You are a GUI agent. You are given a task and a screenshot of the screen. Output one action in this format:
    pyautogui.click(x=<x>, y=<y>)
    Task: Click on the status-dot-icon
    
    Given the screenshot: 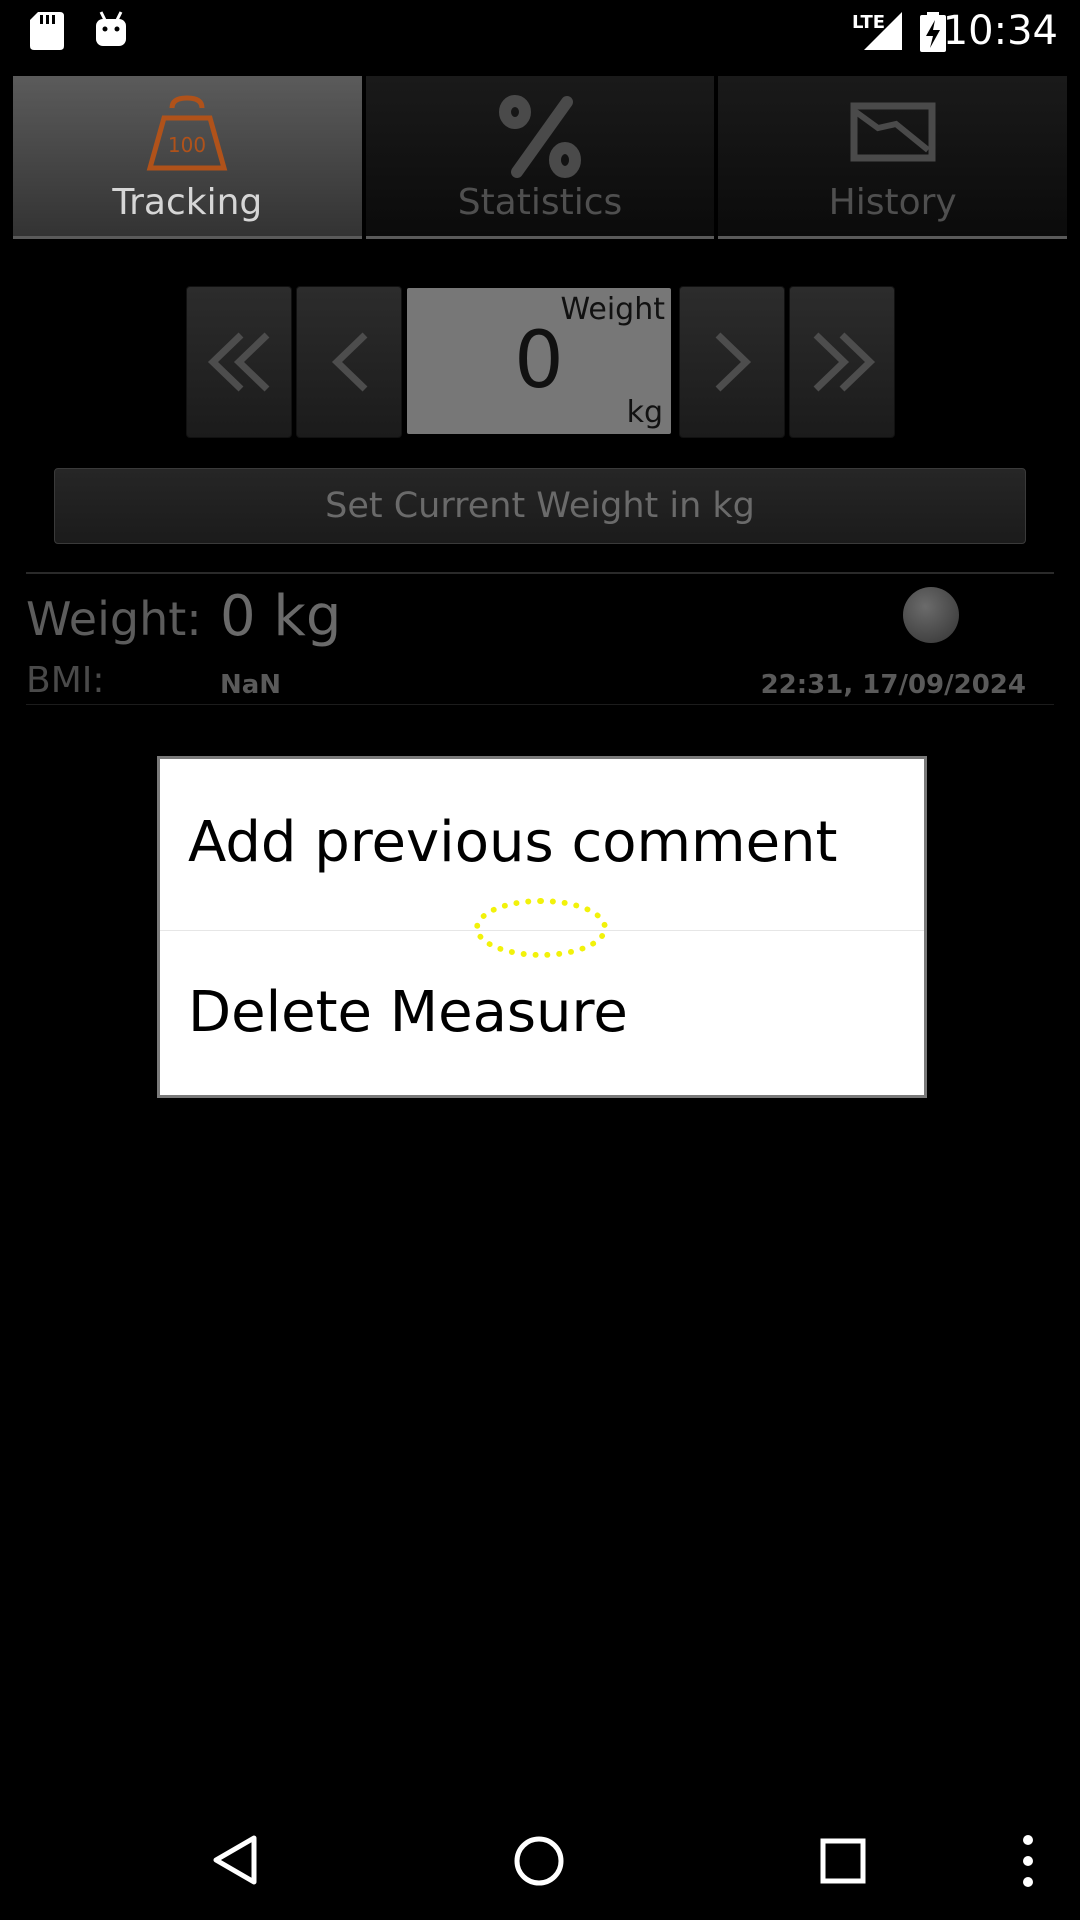 What is the action you would take?
    pyautogui.click(x=931, y=615)
    